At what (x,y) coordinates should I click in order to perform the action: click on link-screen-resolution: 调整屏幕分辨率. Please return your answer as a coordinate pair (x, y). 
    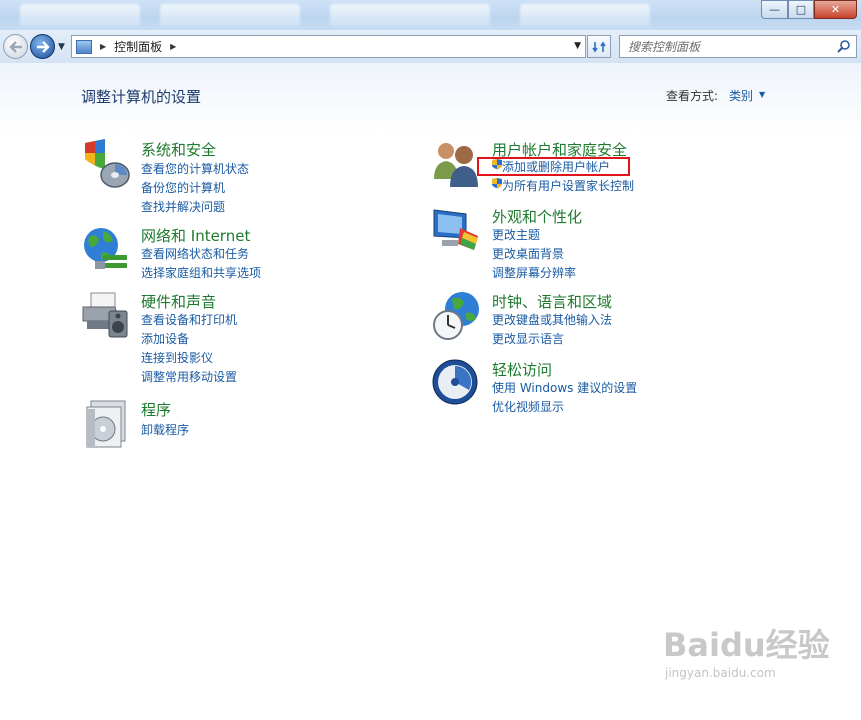
    Looking at the image, I should click on (534, 272).